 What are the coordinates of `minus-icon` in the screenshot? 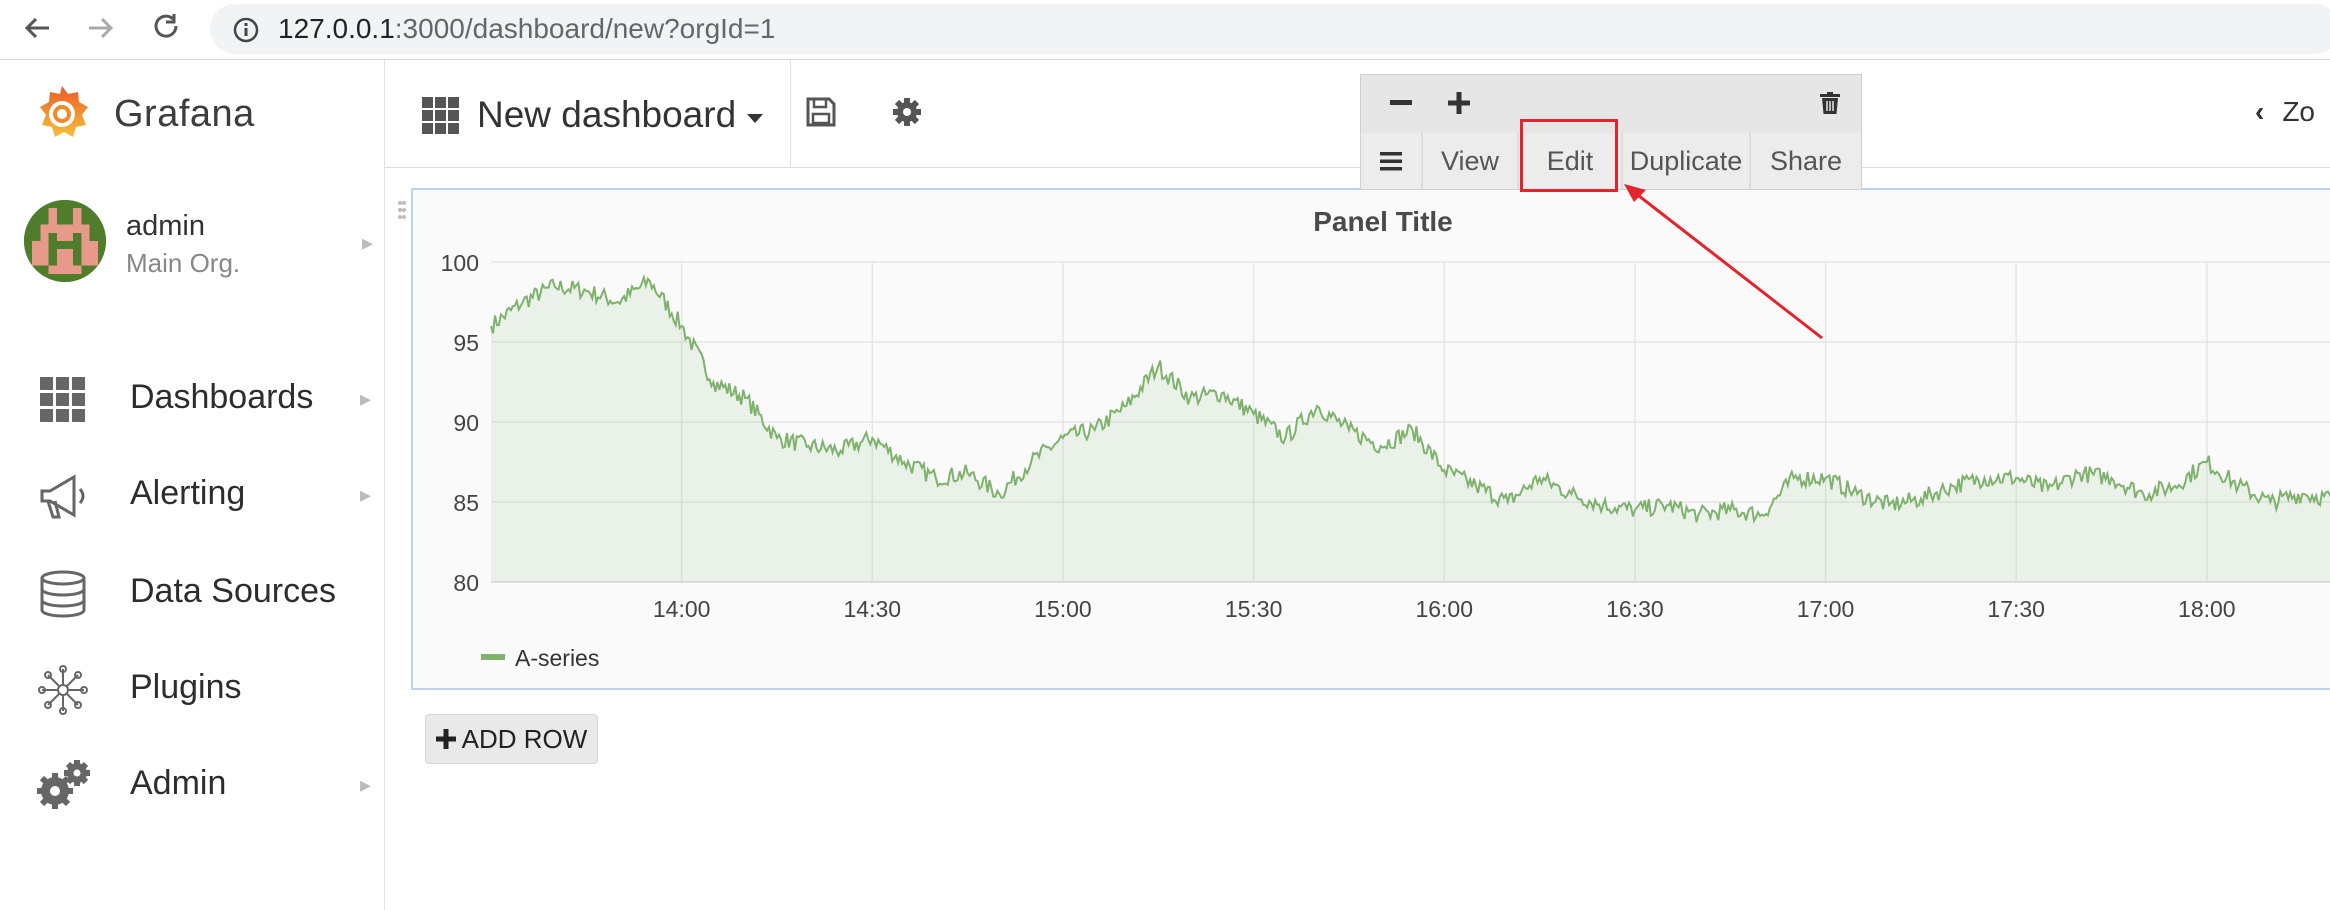 It's located at (1401, 103).